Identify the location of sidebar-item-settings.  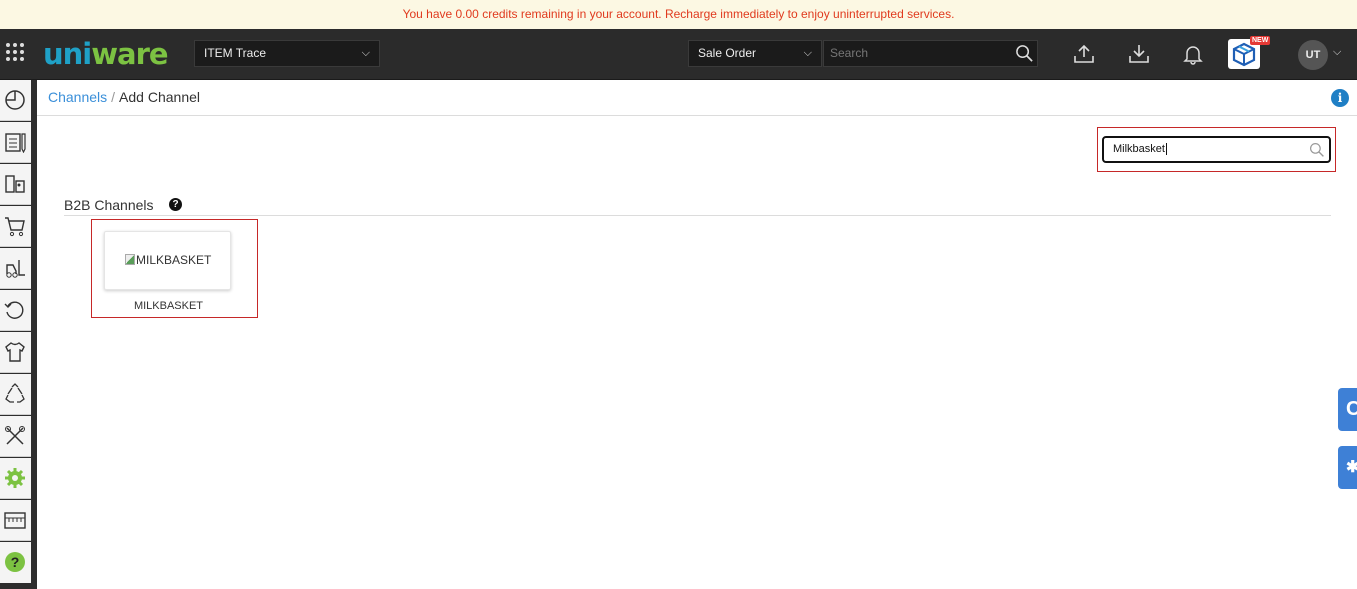
(15, 478).